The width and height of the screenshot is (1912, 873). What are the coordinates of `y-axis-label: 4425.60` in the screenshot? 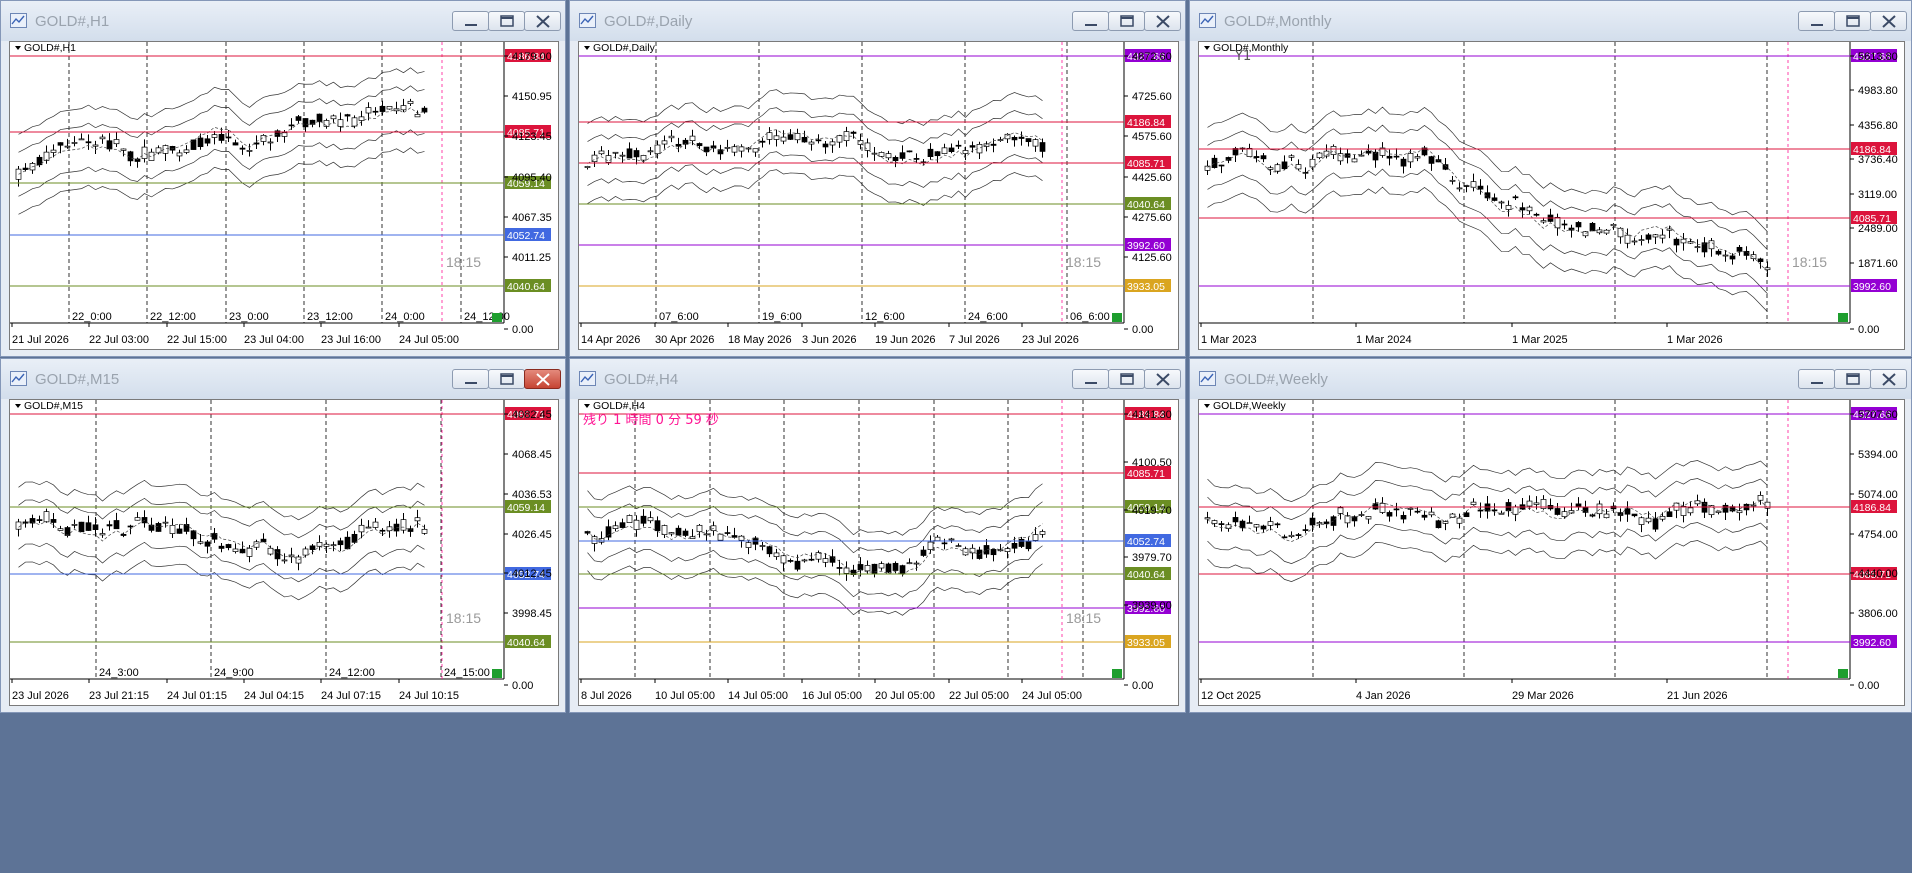 It's located at (1152, 178).